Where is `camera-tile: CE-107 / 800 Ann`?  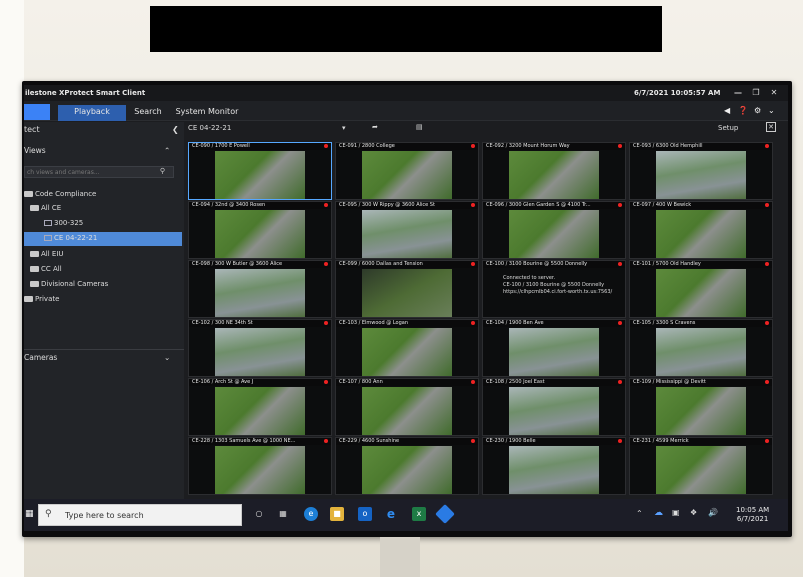 camera-tile: CE-107 / 800 Ann is located at coordinates (407, 407).